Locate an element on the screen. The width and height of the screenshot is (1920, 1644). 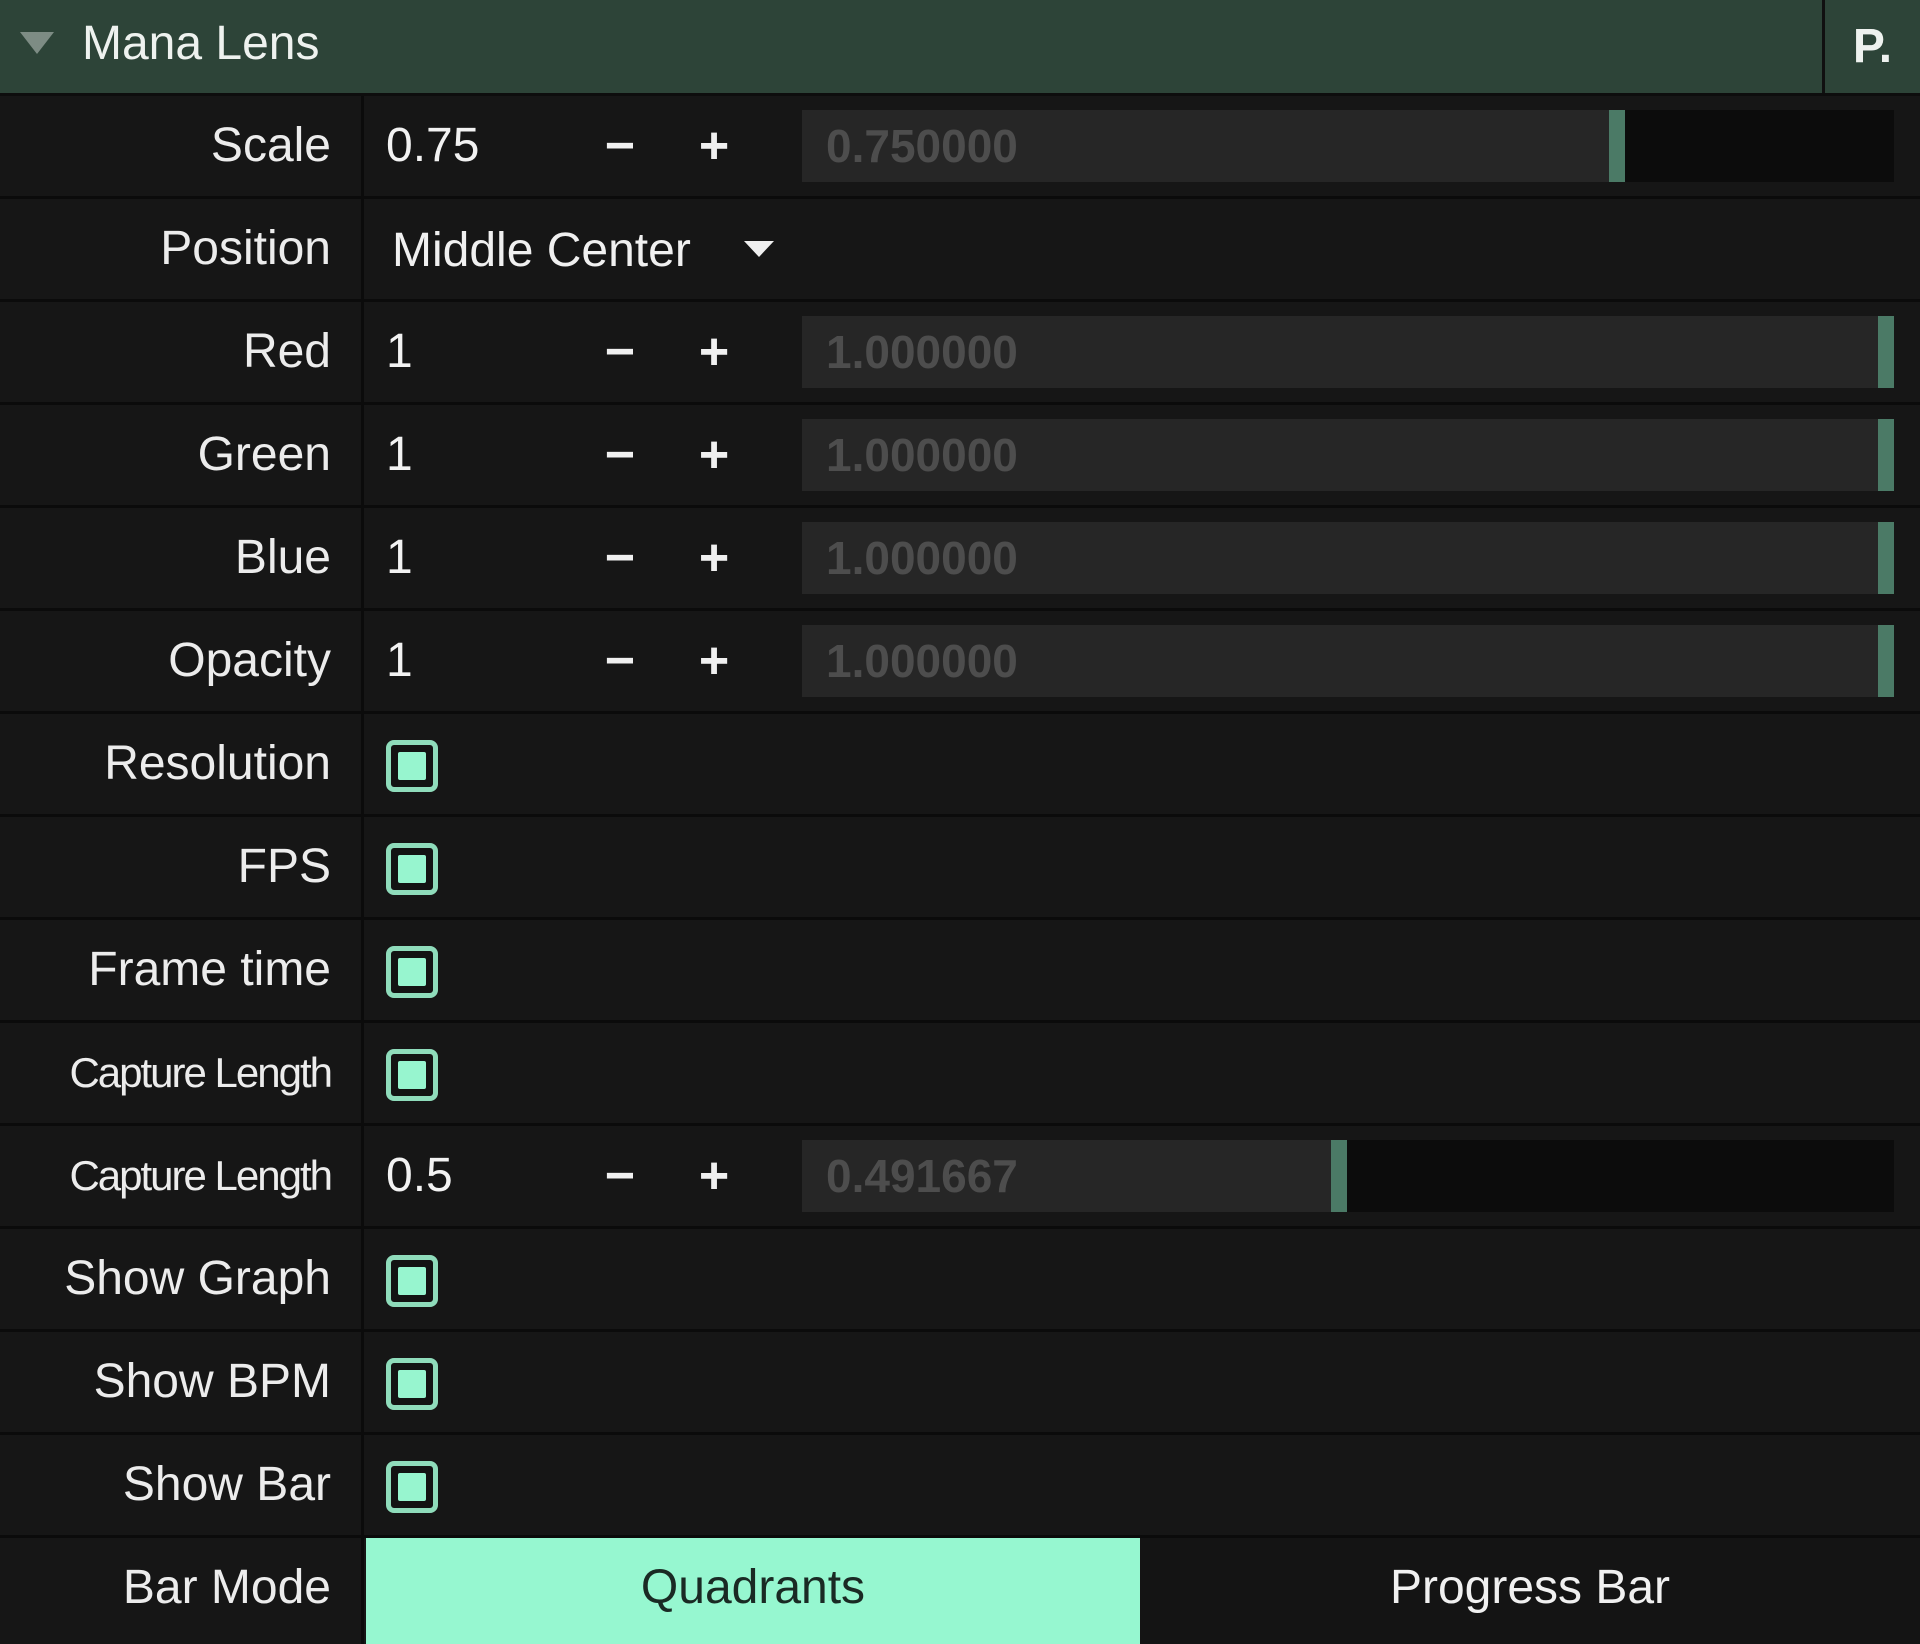
show-bpm-checkbox is located at coordinates (412, 1384).